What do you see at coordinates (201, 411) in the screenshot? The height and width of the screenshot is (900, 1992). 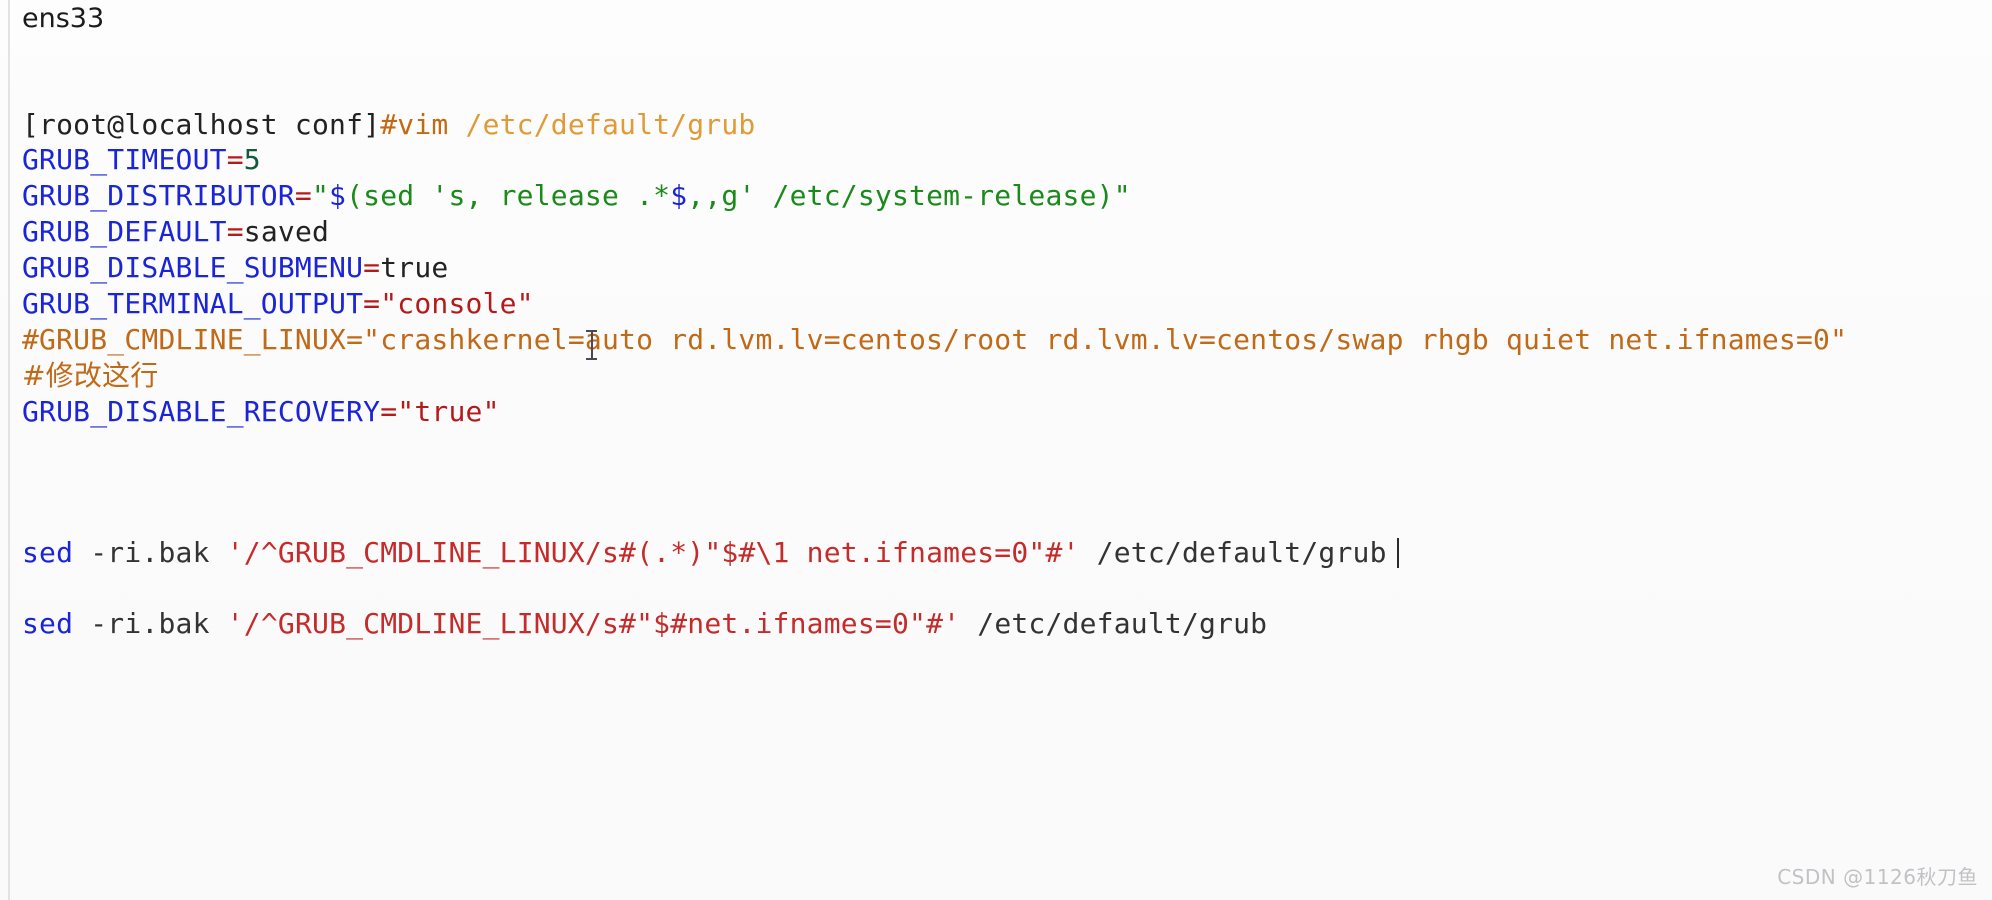 I see `config-key: GRUB_DISABLE_RECOVERY` at bounding box center [201, 411].